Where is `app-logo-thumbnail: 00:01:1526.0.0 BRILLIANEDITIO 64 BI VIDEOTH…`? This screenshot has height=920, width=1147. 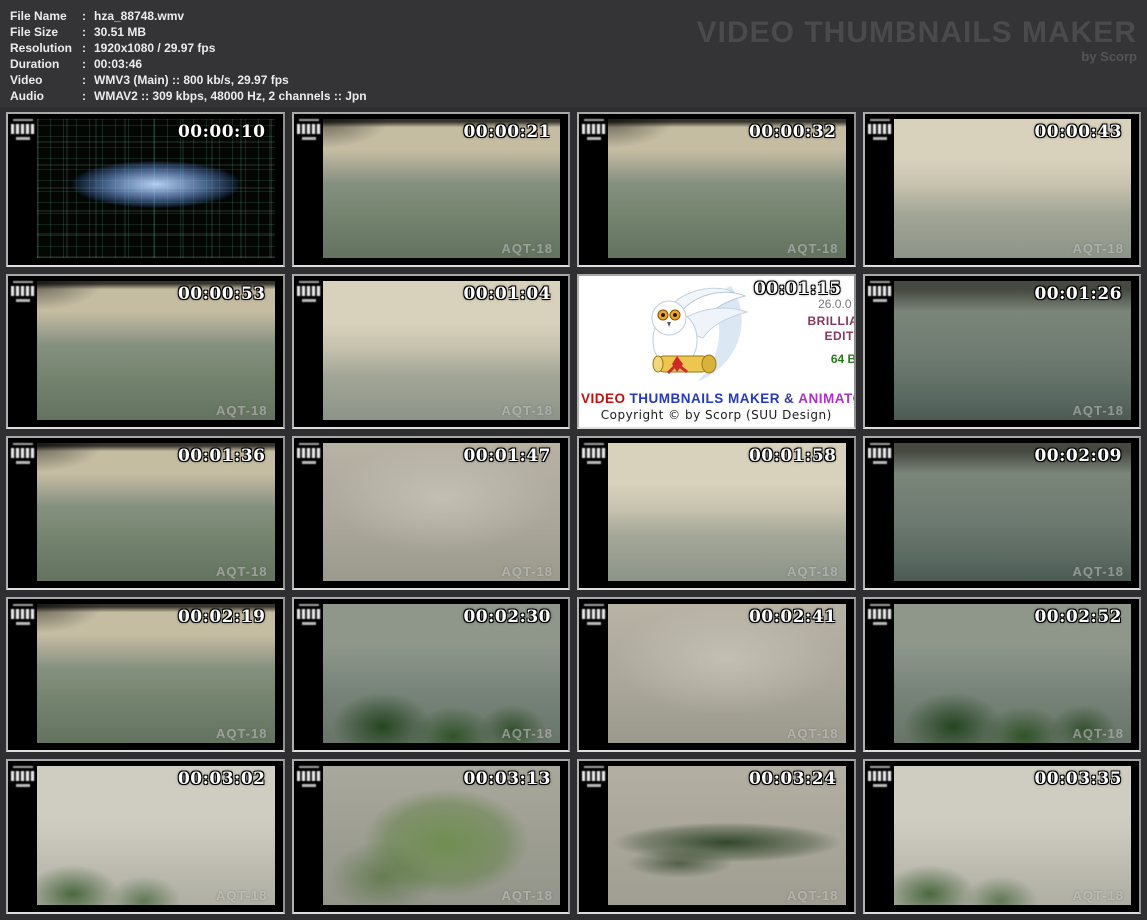
app-logo-thumbnail: 00:01:1526.0.0 BRILLIANEDITIO 64 BI VIDEOTH… is located at coordinates (716, 351).